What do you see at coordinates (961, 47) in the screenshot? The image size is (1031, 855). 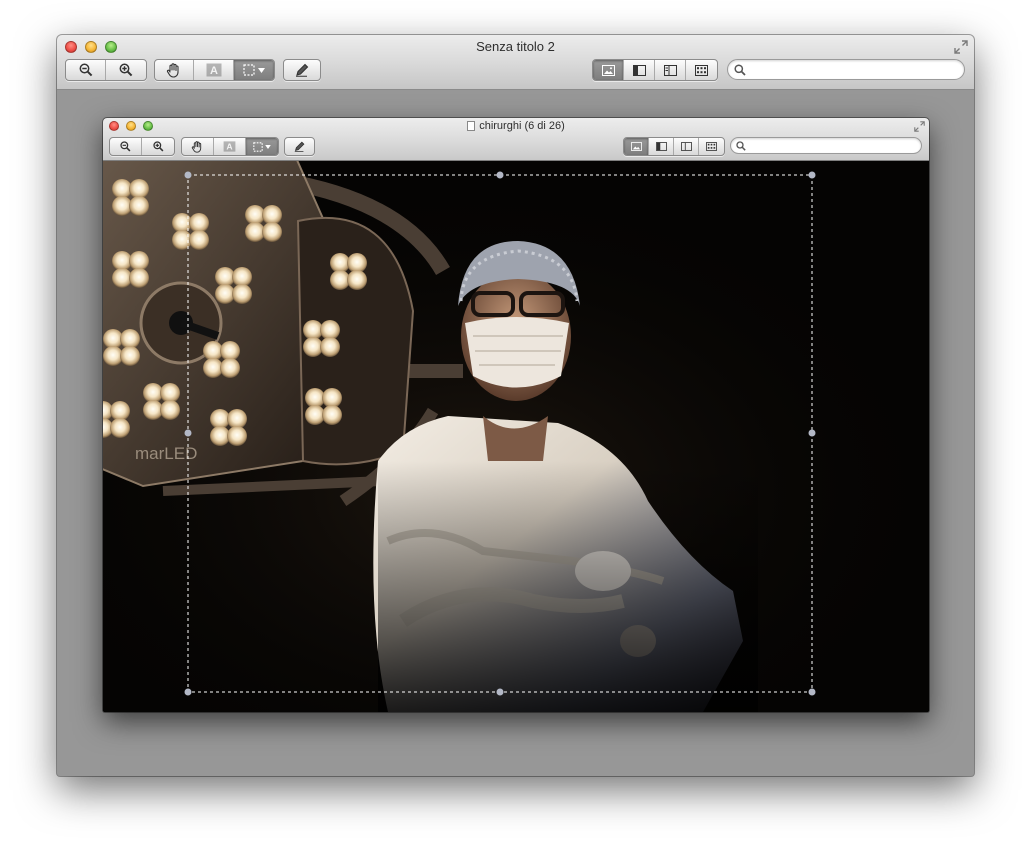 I see `fullscreen-icon` at bounding box center [961, 47].